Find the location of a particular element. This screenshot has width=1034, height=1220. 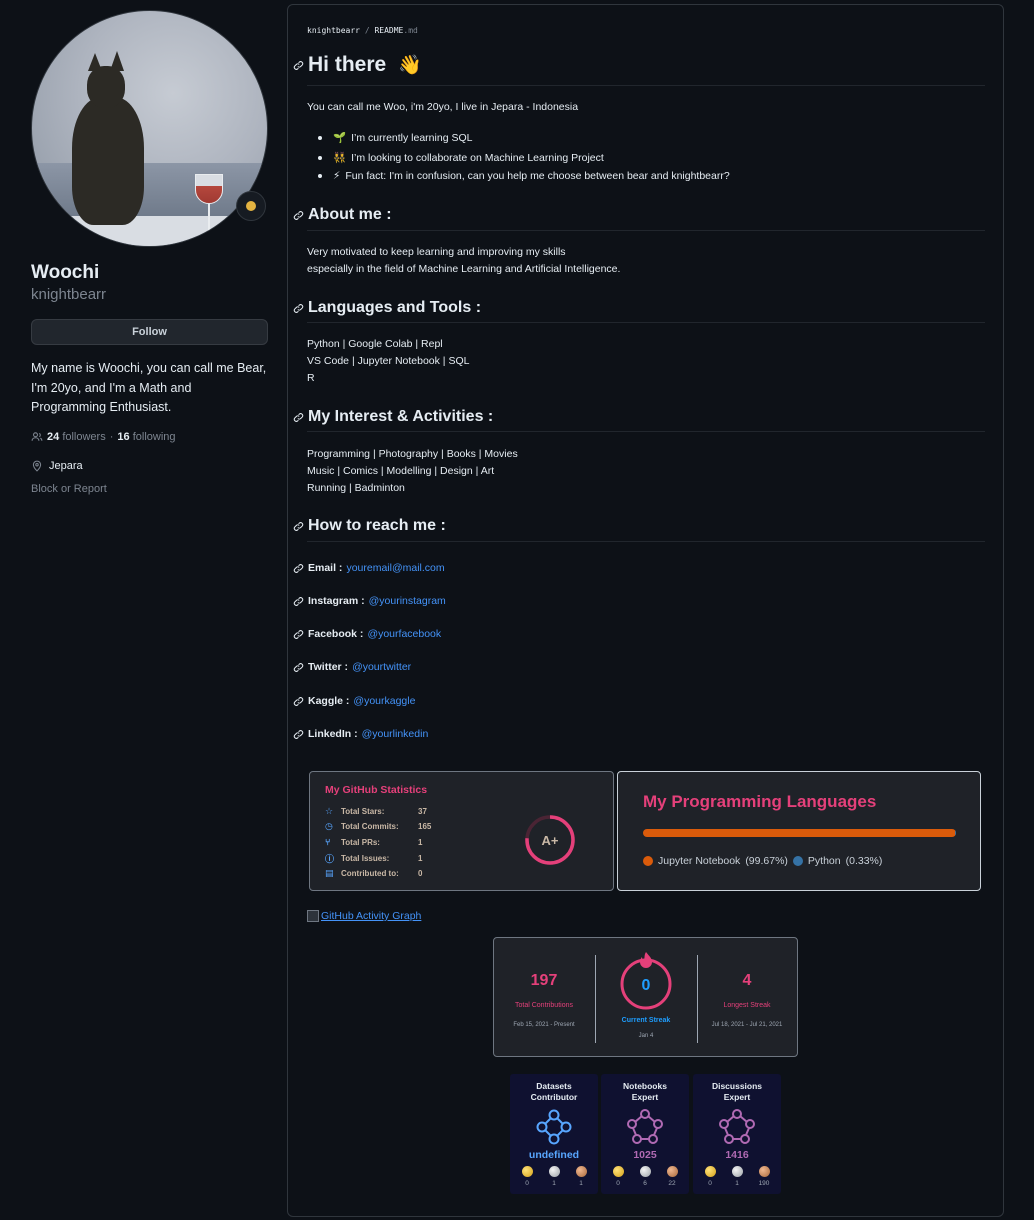

followers-link: 24 followers is located at coordinates (76, 437).